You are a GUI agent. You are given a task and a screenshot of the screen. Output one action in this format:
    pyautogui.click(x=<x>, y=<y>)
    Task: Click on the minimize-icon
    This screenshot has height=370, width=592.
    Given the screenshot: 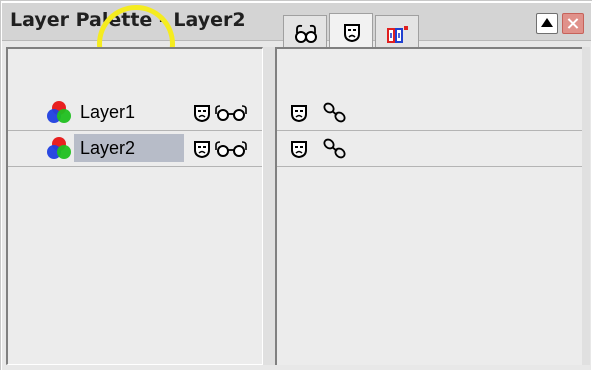 What is the action you would take?
    pyautogui.click(x=547, y=23)
    